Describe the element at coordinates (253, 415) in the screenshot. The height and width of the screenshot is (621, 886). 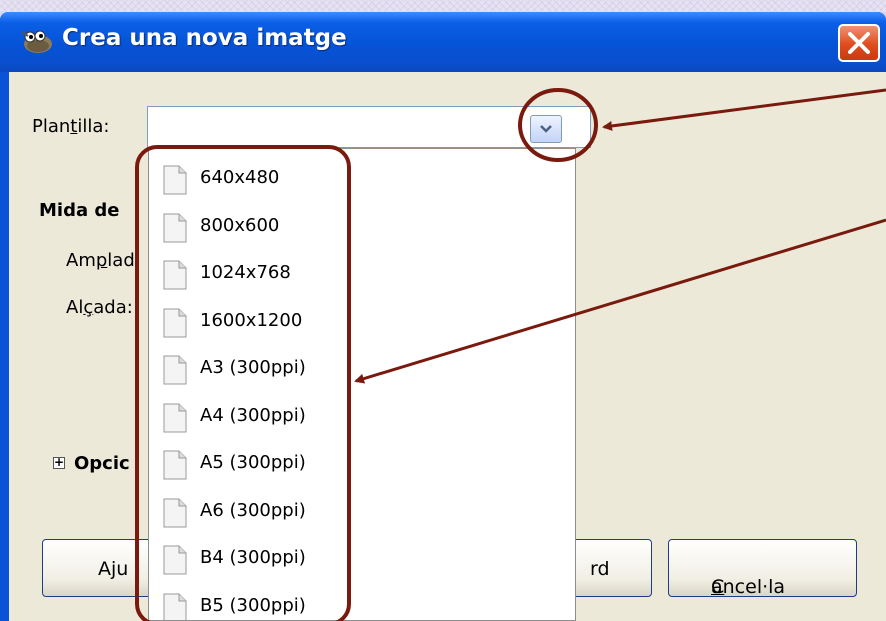
I see `template-option-label: A4 (300ppi)` at that location.